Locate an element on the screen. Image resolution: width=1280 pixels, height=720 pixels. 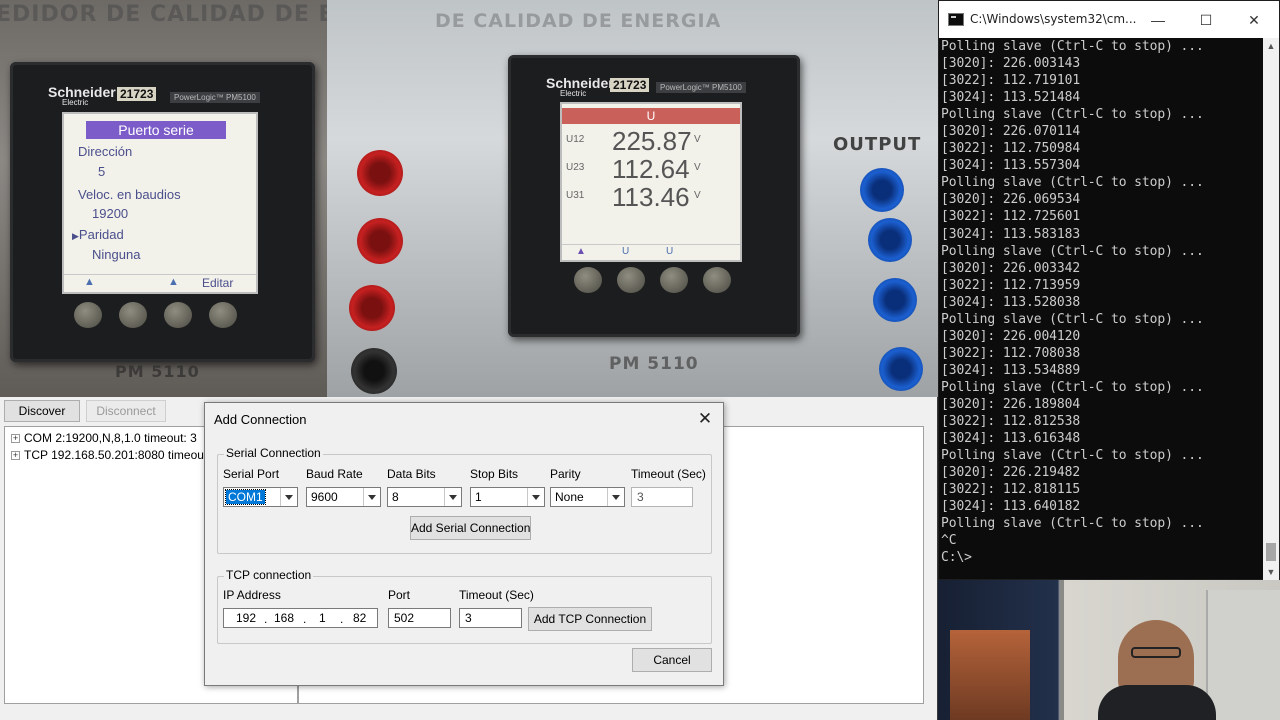
data-bits-select: 8 is located at coordinates (424, 497).